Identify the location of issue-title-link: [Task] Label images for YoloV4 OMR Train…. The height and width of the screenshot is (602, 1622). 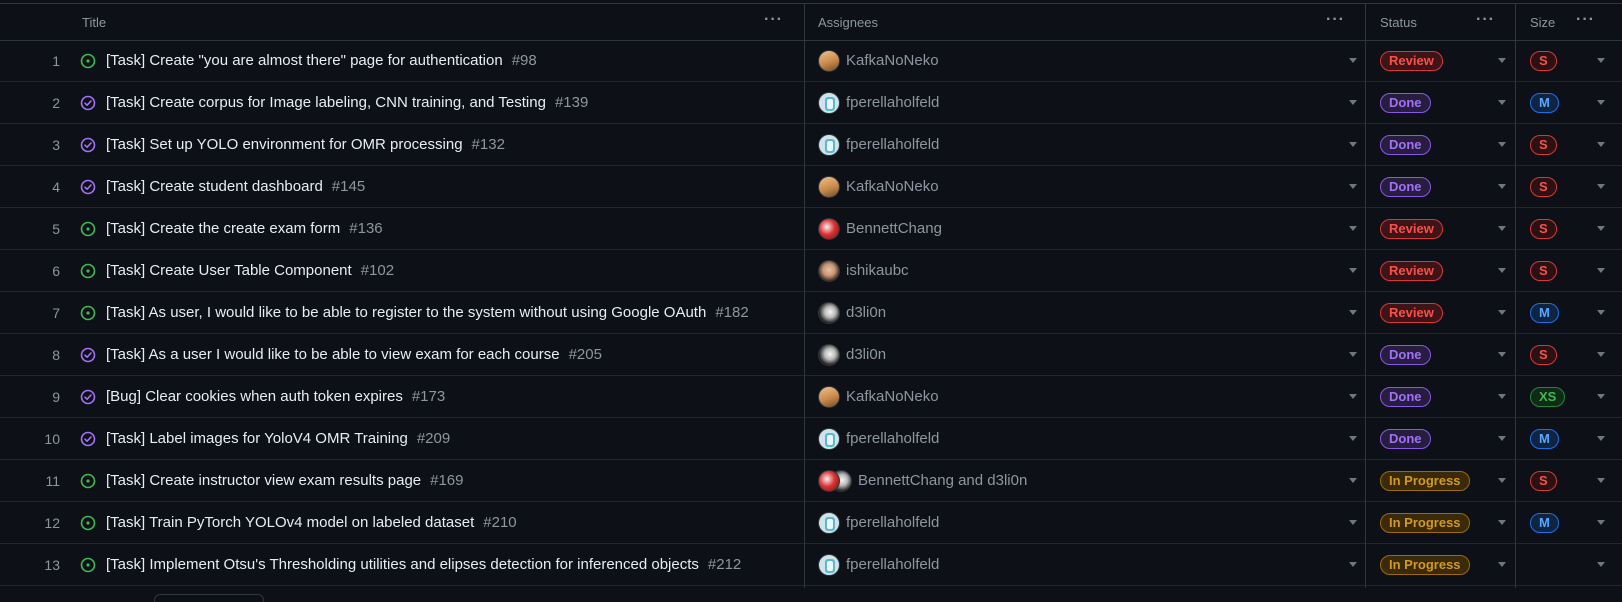
(257, 438).